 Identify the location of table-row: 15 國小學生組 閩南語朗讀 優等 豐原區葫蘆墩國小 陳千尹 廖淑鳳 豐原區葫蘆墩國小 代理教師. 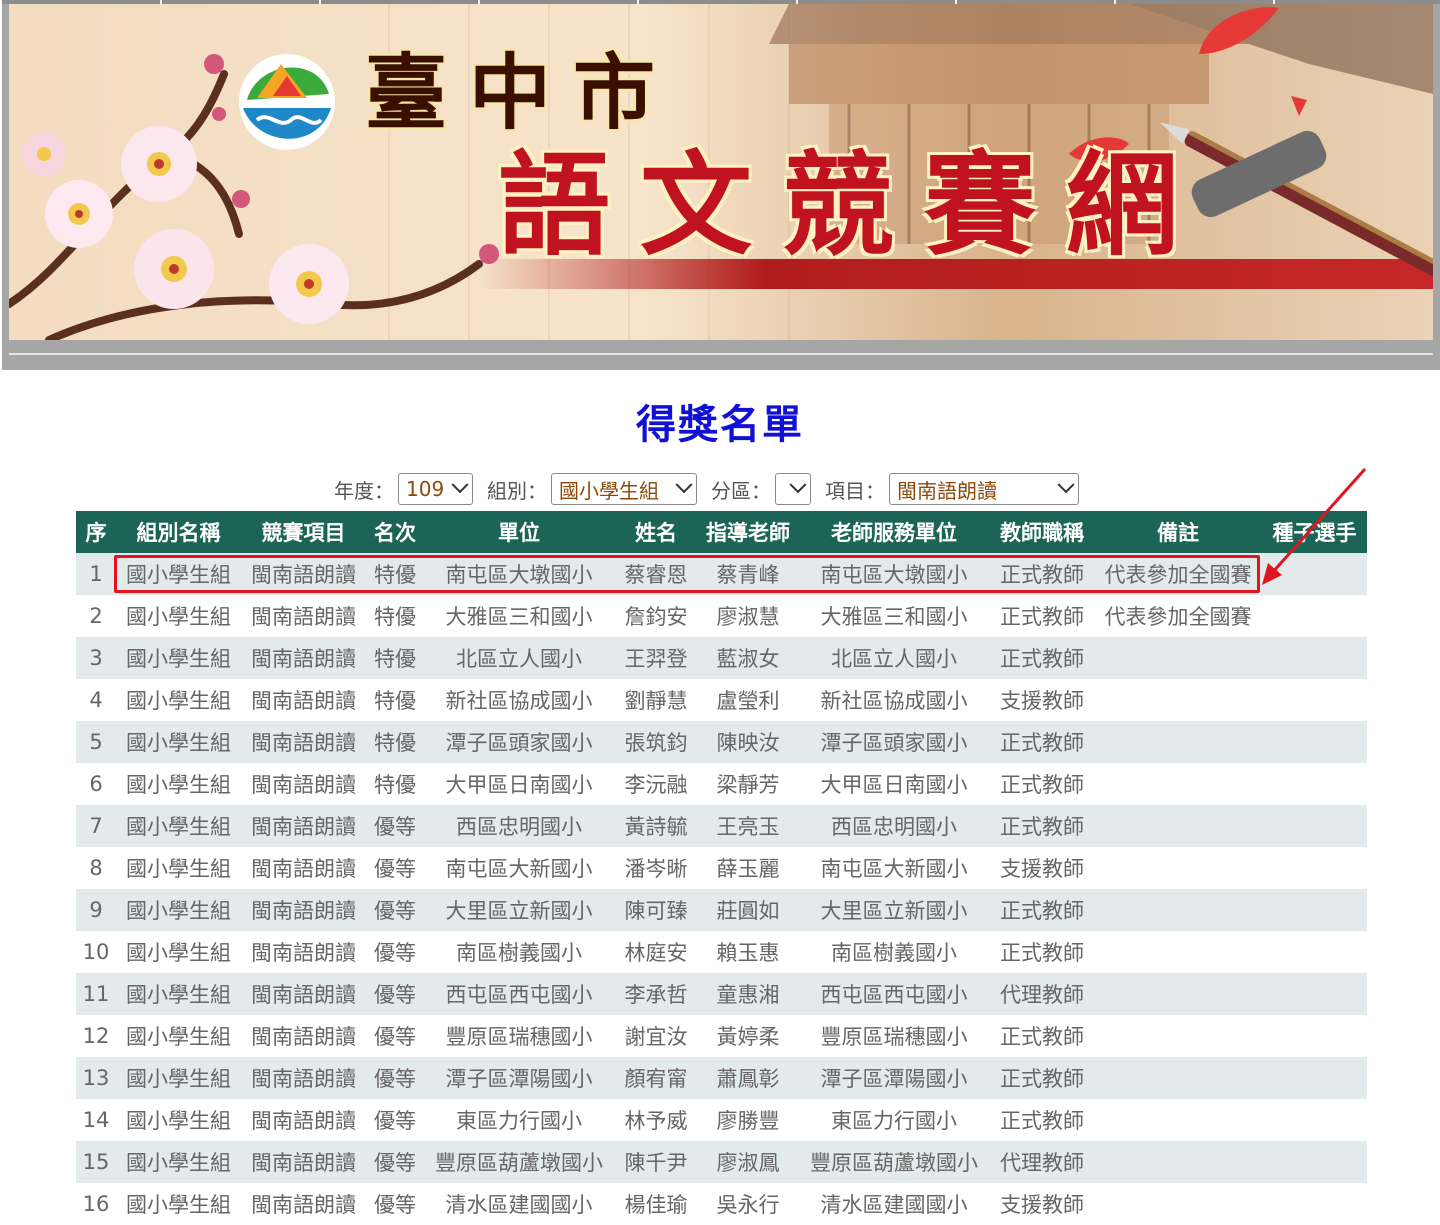
(721, 1162).